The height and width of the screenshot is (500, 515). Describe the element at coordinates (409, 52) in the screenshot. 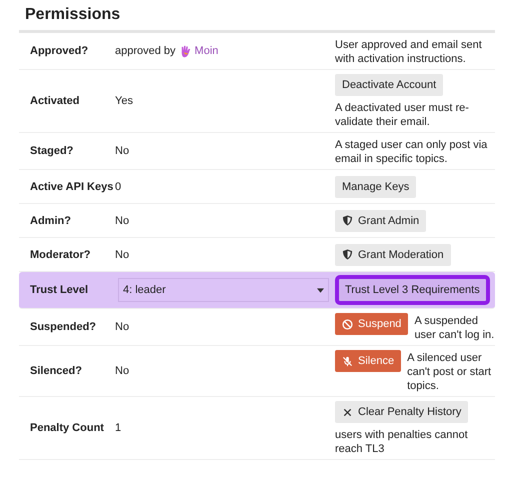

I see `help-text: User approved and email sent with activation instructions.` at that location.